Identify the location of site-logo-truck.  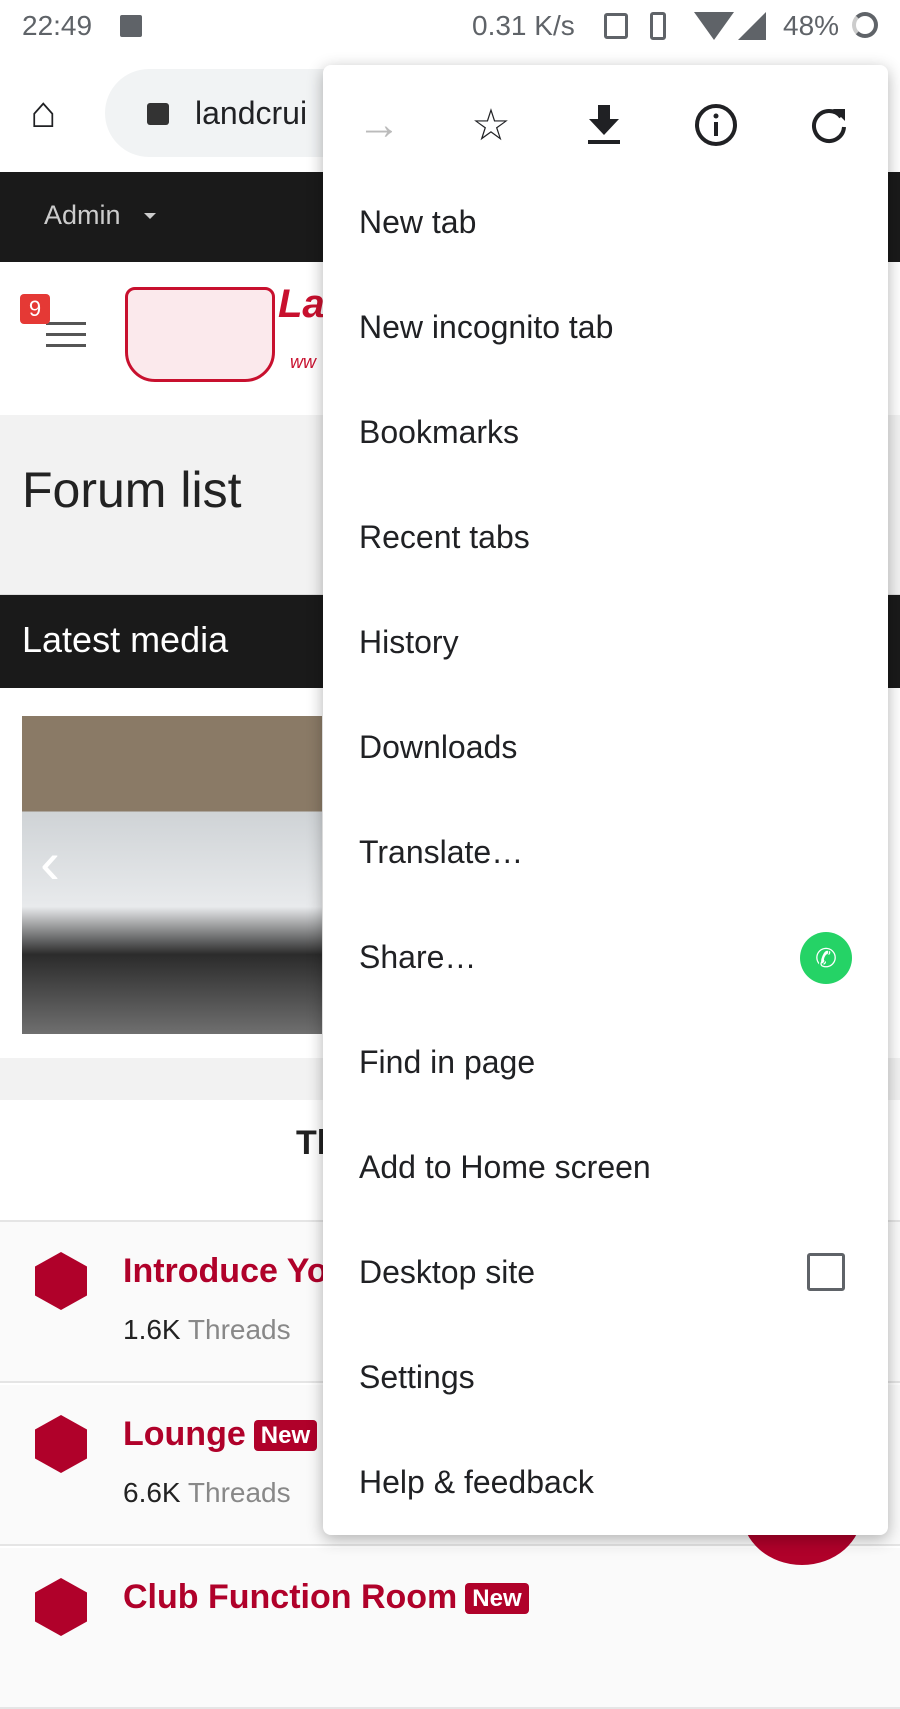
(200, 334).